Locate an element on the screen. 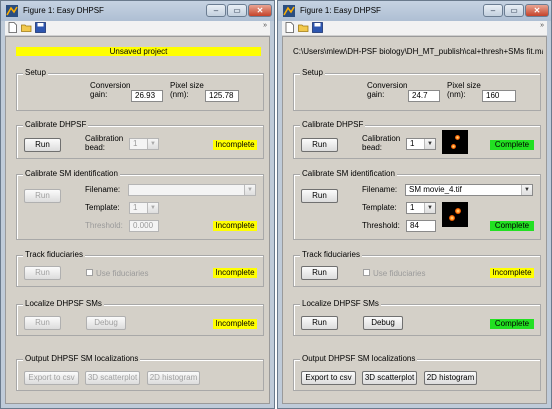  panel-title: Track fiduciaries is located at coordinates (331, 254).